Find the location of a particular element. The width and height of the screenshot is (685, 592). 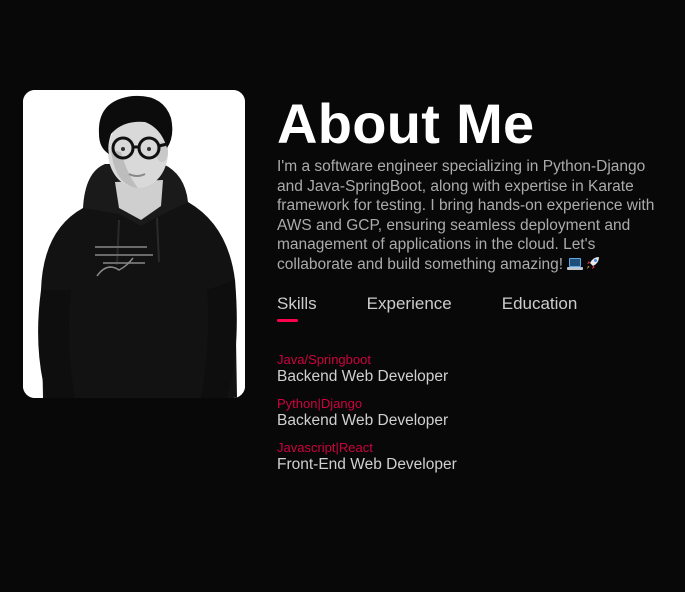

skill-name: Python|Django is located at coordinates (320, 403).